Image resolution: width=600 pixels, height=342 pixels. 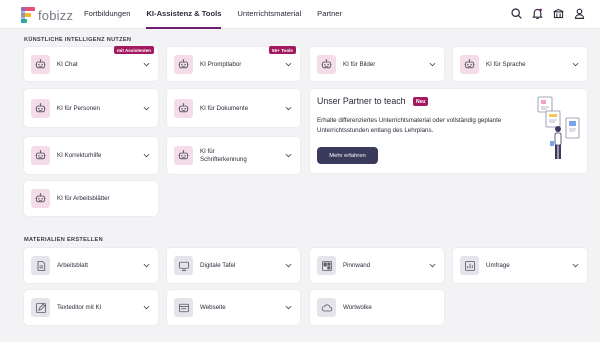 What do you see at coordinates (506, 64) in the screenshot?
I see `card-label: KI für Sprache` at bounding box center [506, 64].